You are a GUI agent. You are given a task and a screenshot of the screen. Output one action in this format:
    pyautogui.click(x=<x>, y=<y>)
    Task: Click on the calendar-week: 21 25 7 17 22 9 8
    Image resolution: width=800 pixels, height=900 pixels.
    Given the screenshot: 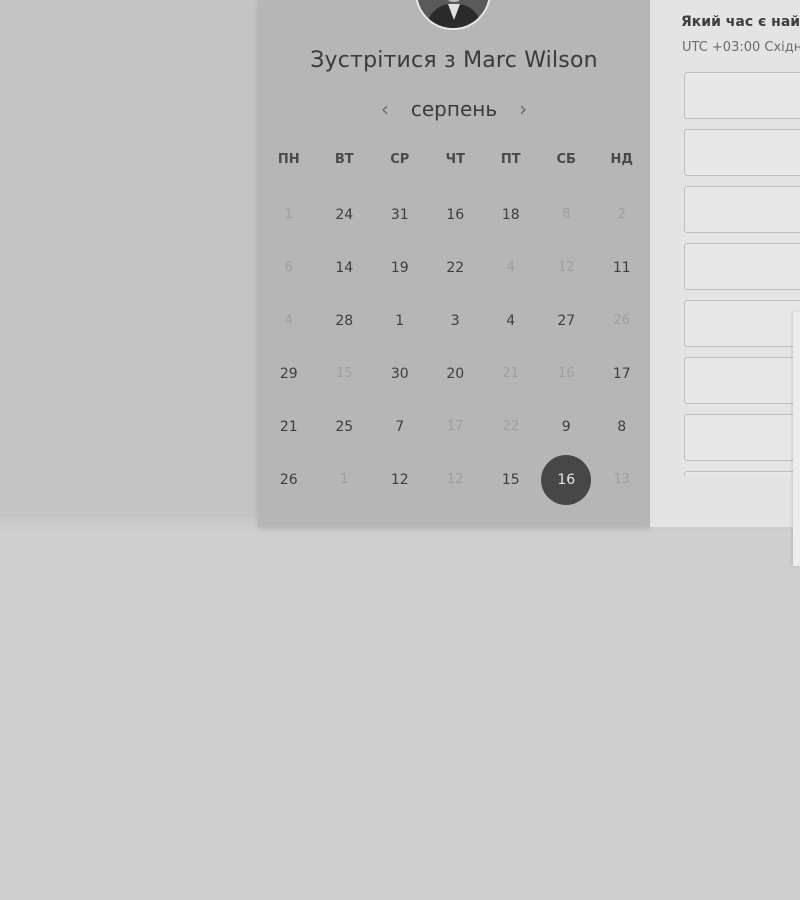 What is the action you would take?
    pyautogui.click(x=456, y=426)
    